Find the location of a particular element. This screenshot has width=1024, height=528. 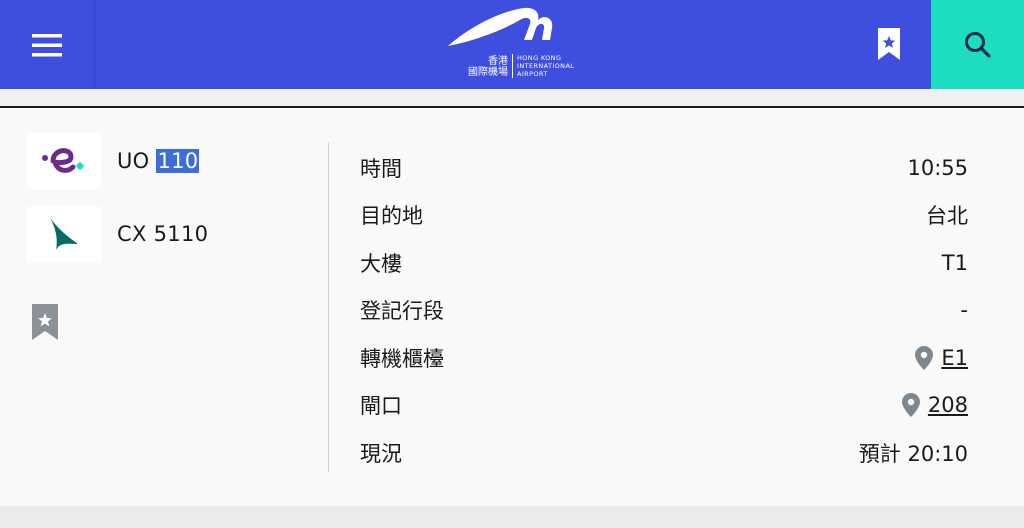

transfer-label: 轉機櫃檯 is located at coordinates (402, 358).